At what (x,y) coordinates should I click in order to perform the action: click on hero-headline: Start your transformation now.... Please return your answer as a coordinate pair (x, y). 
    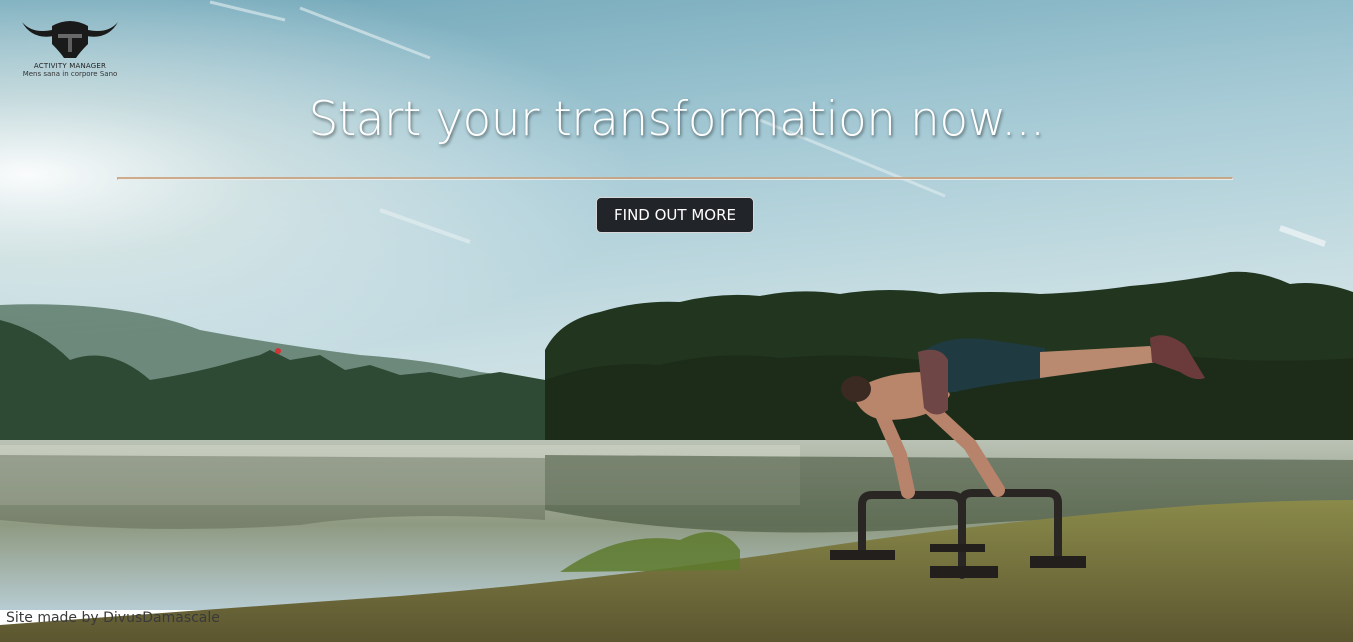
    Looking at the image, I should click on (676, 119).